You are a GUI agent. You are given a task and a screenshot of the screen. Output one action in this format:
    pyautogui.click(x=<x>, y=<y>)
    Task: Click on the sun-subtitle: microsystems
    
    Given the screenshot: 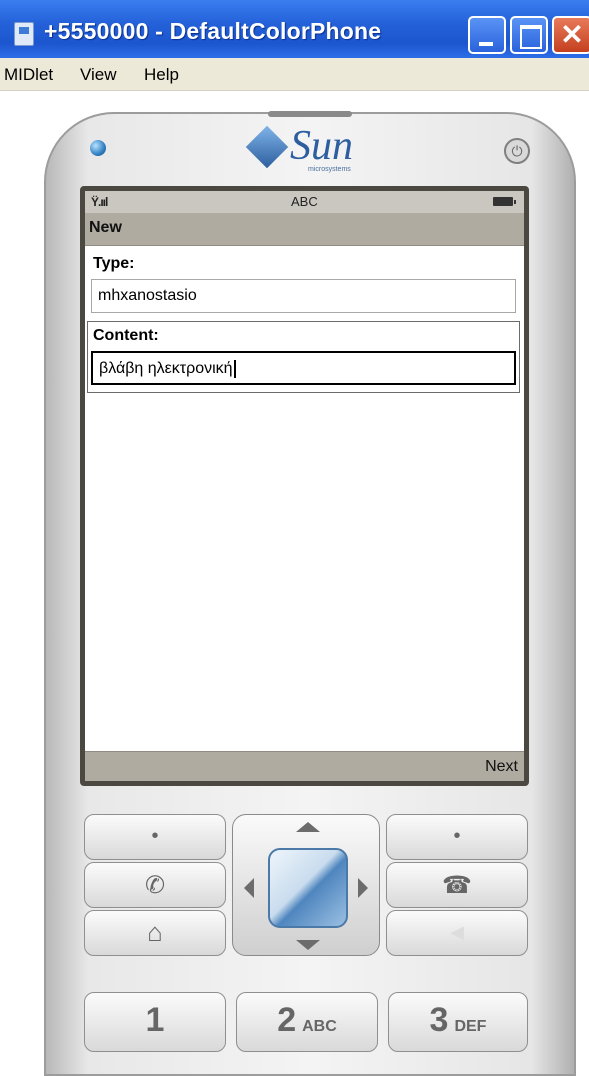 What is the action you would take?
    pyautogui.click(x=329, y=169)
    